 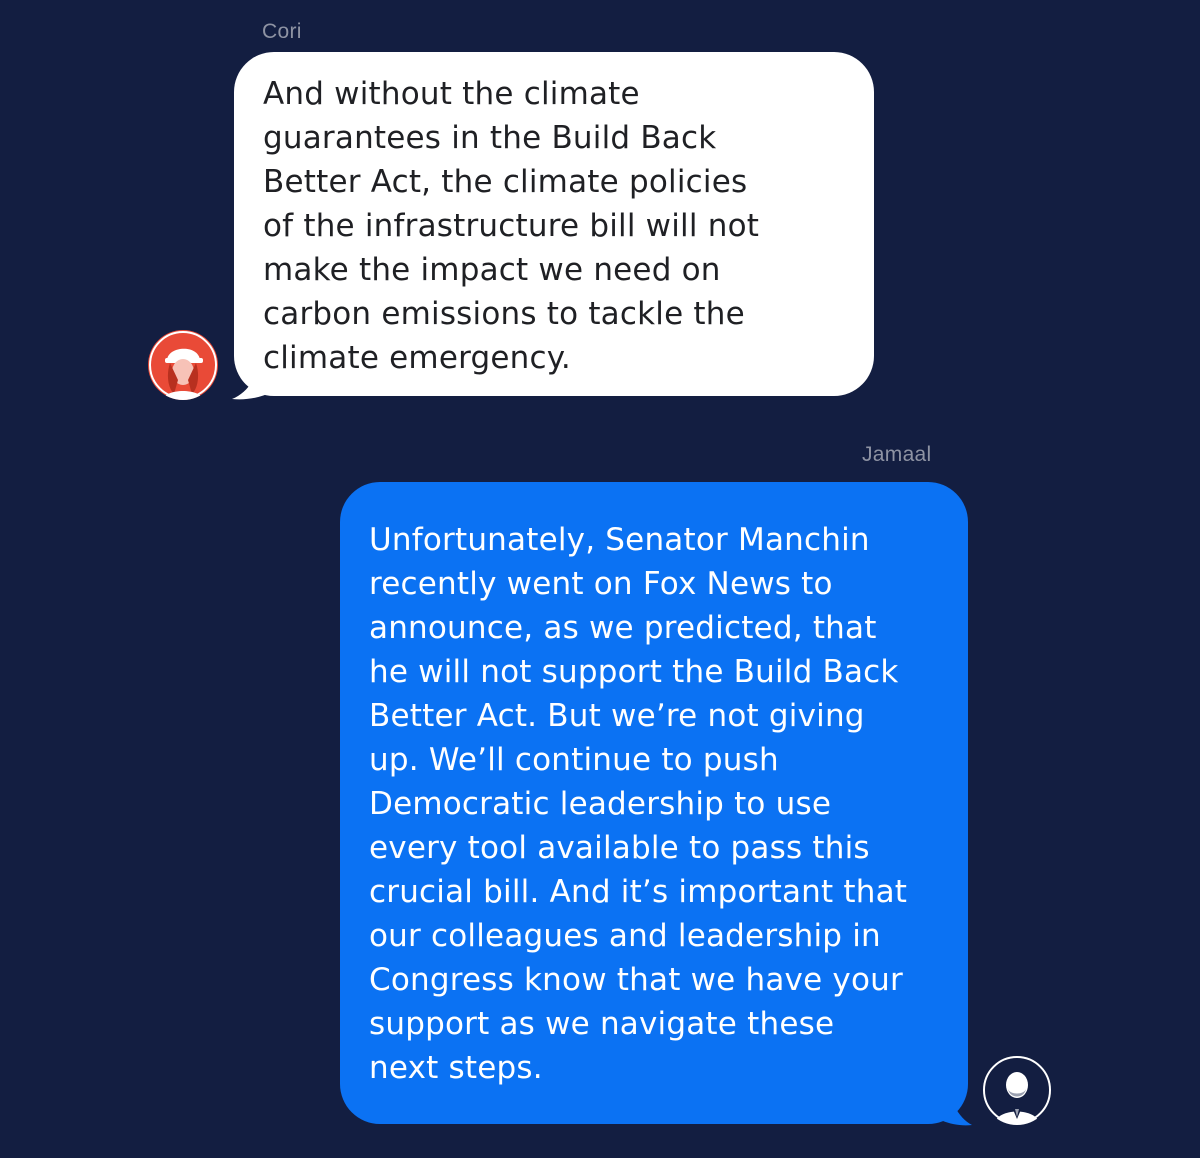 I want to click on sender-name-cori: Cori, so click(x=282, y=31).